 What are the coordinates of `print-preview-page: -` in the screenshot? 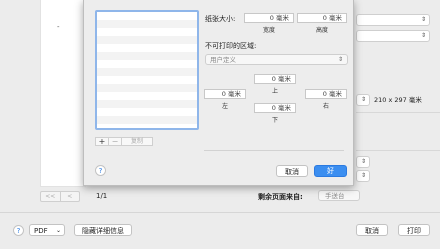 It's located at (63, 93).